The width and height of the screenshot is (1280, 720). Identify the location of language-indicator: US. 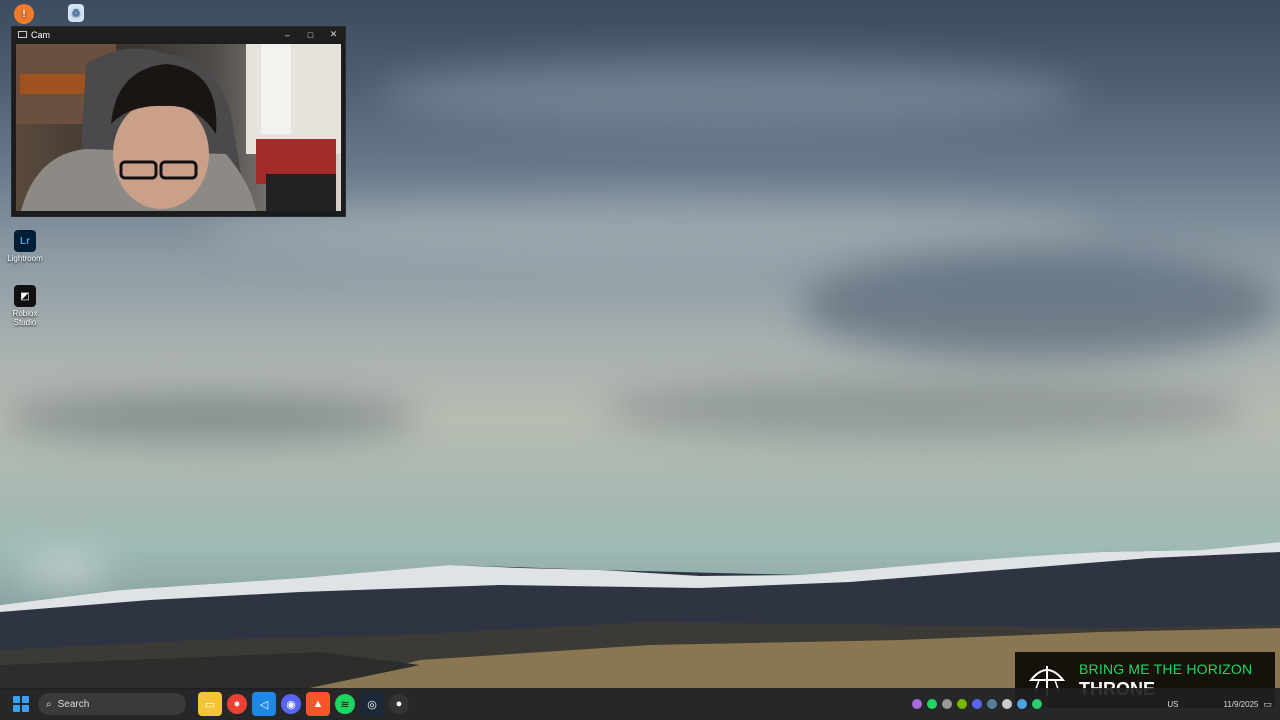
(1172, 704).